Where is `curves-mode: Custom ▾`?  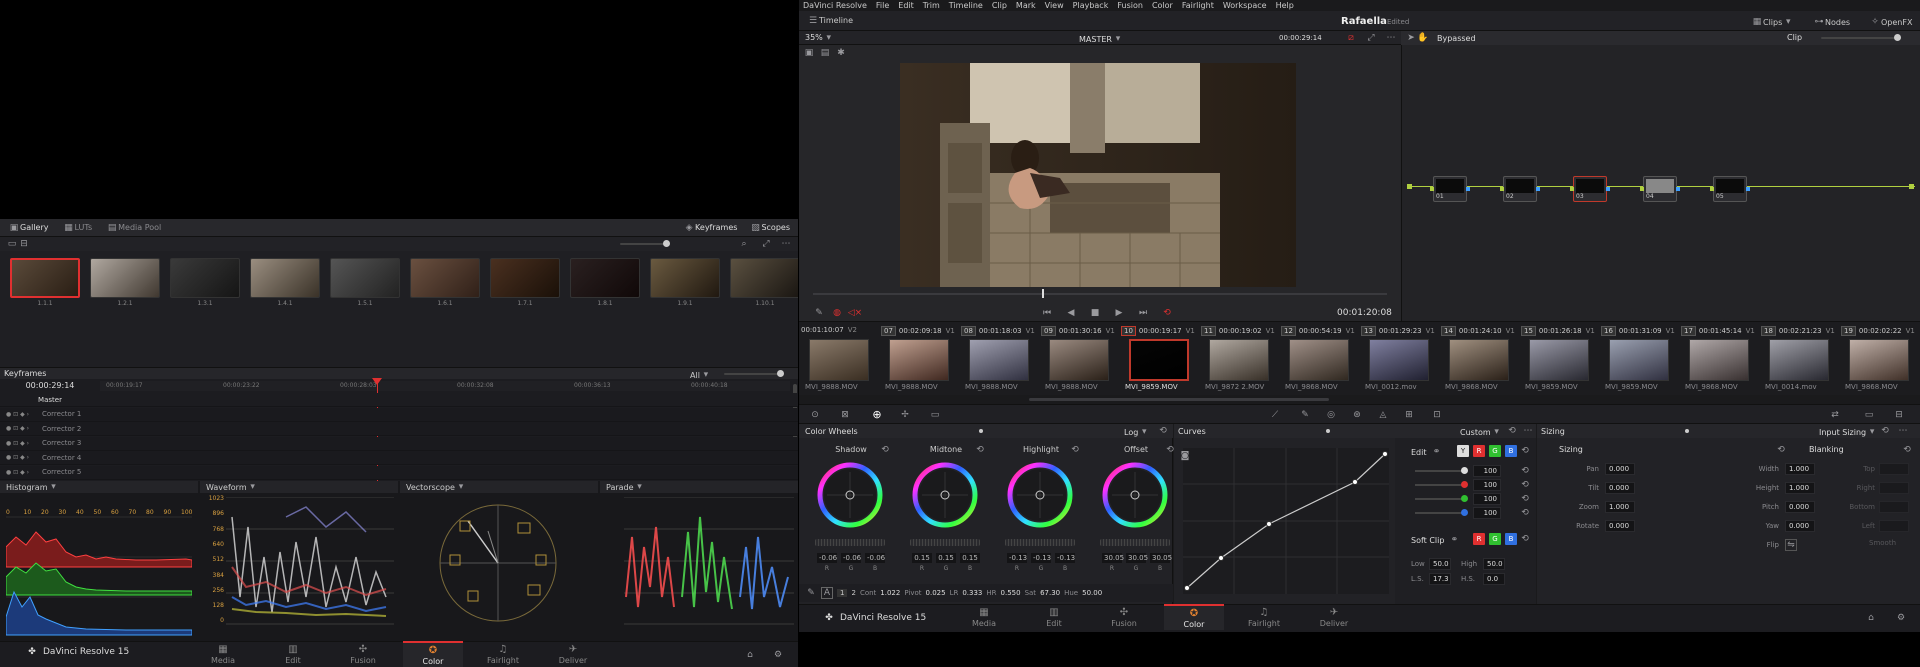 curves-mode: Custom ▾ is located at coordinates (1481, 432).